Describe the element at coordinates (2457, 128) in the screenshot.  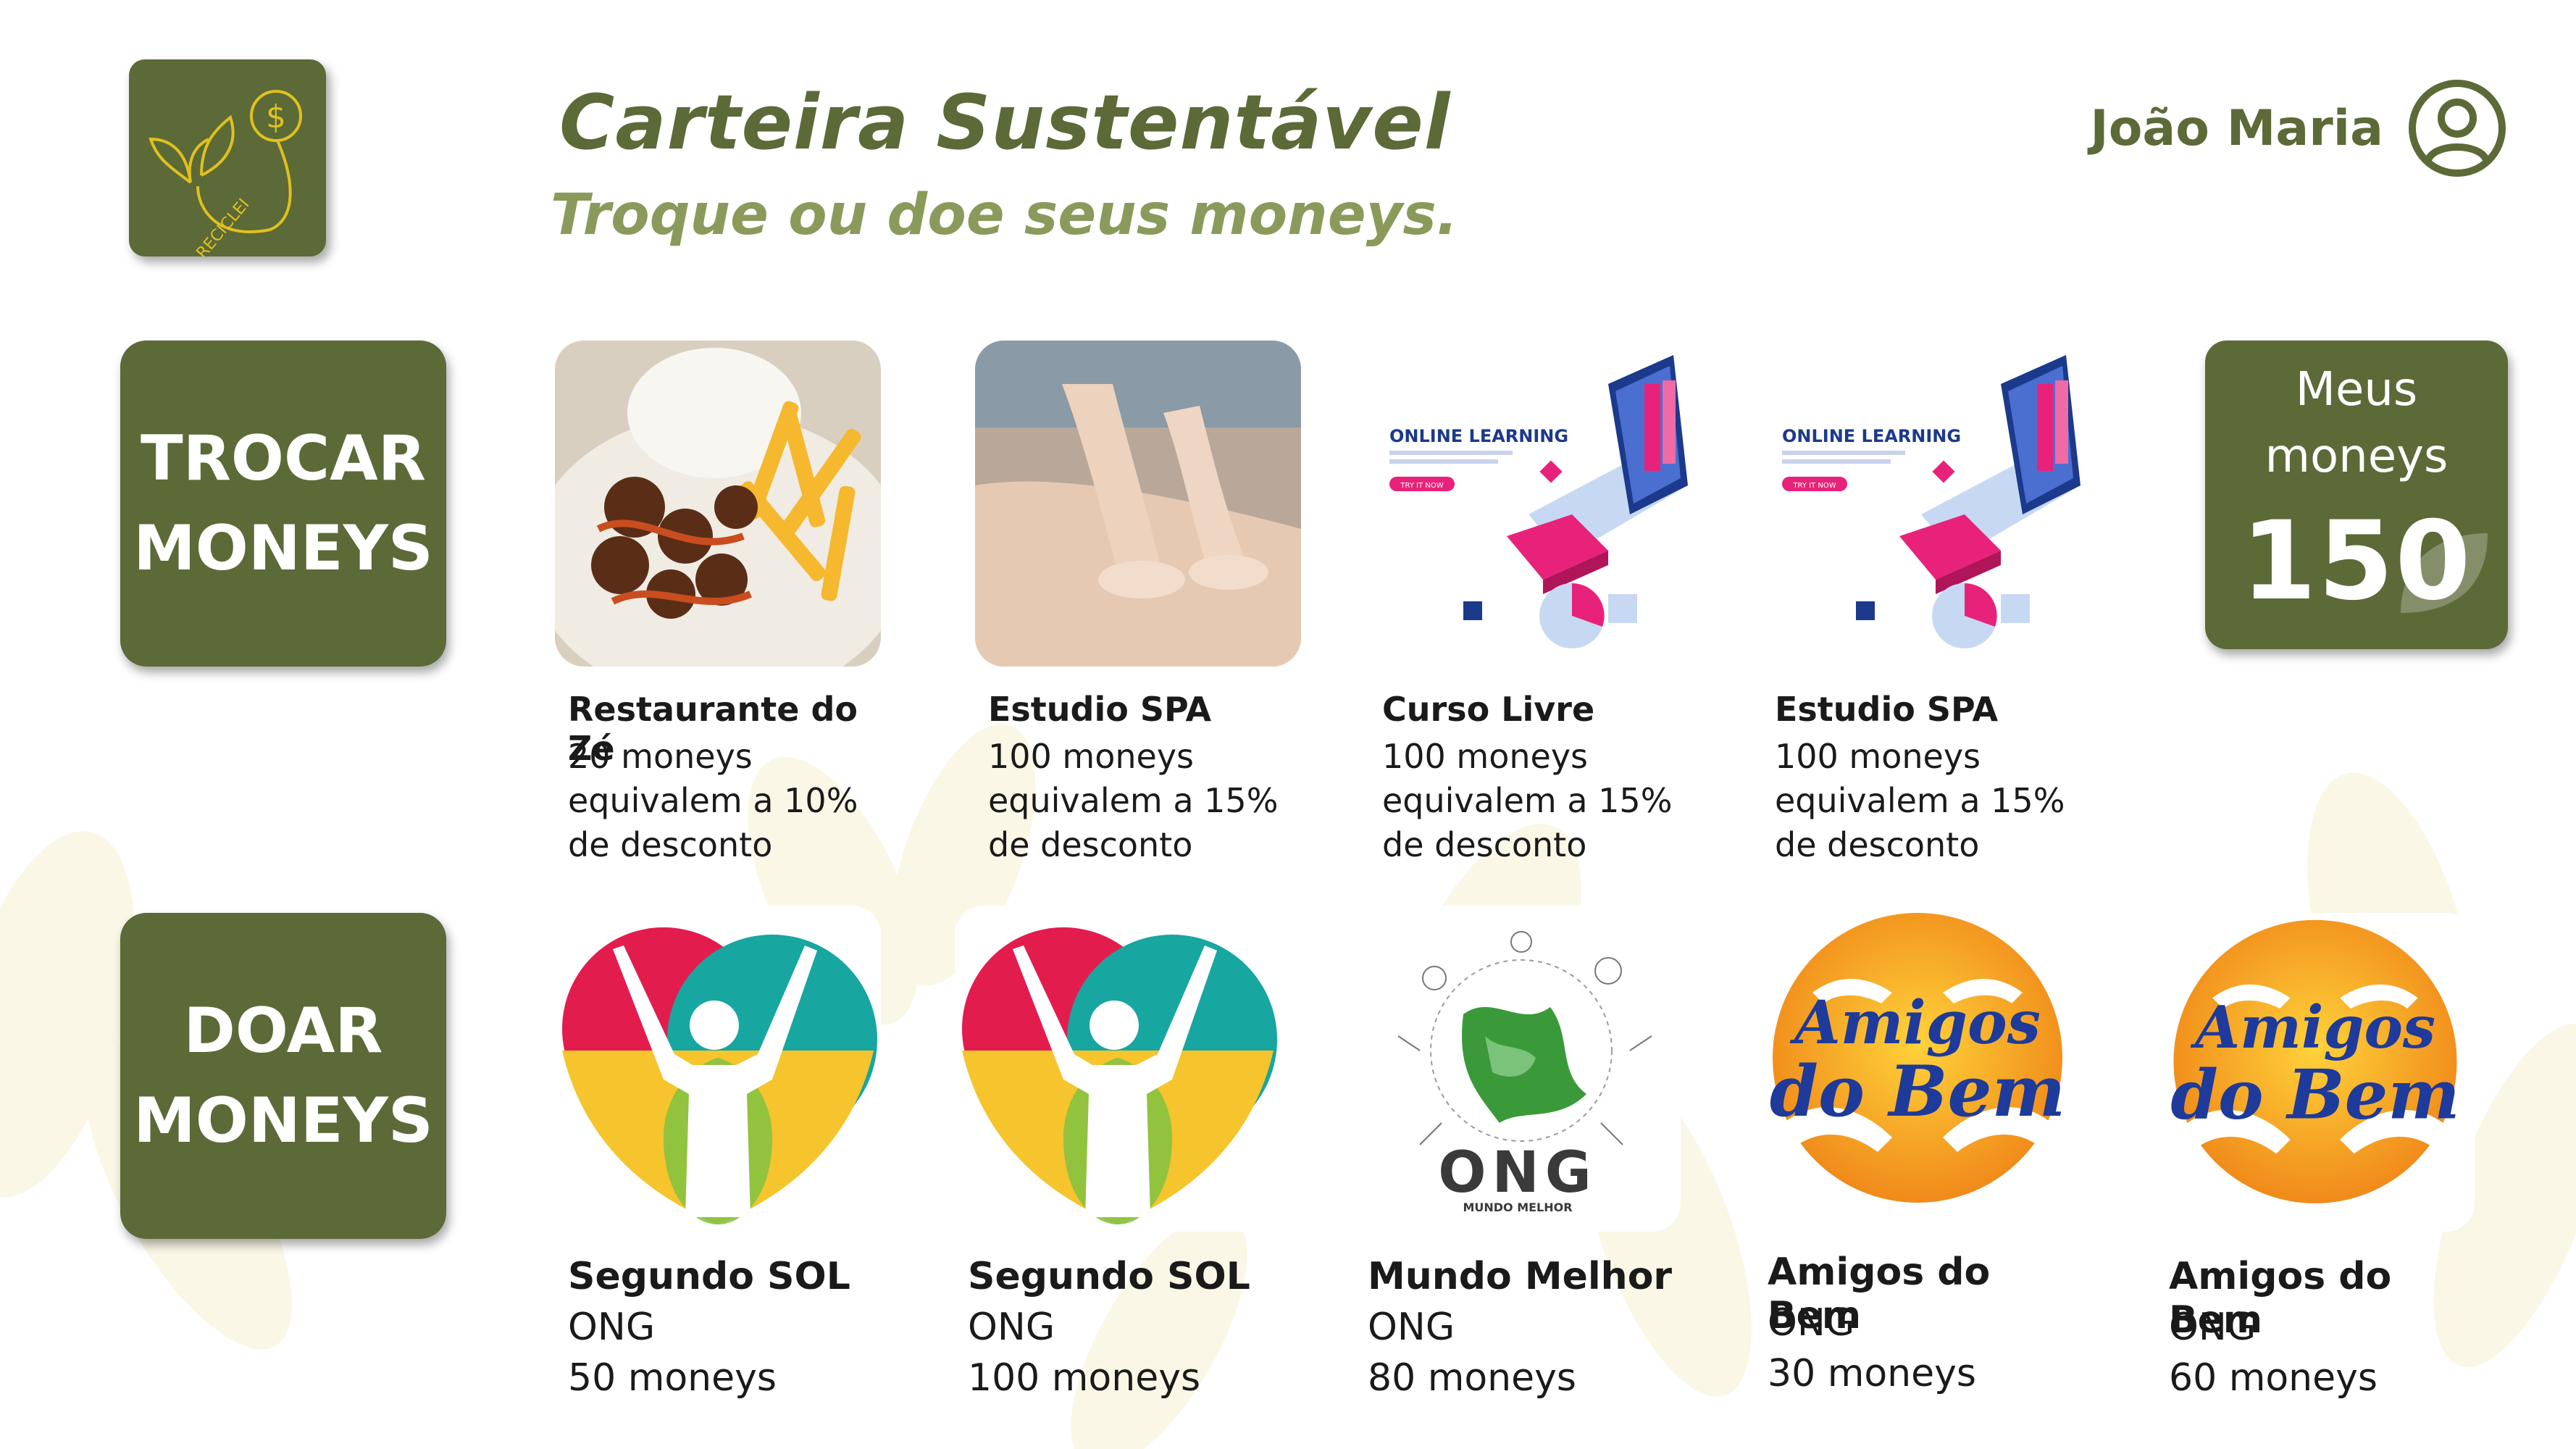
I see `user-avatar-icon` at that location.